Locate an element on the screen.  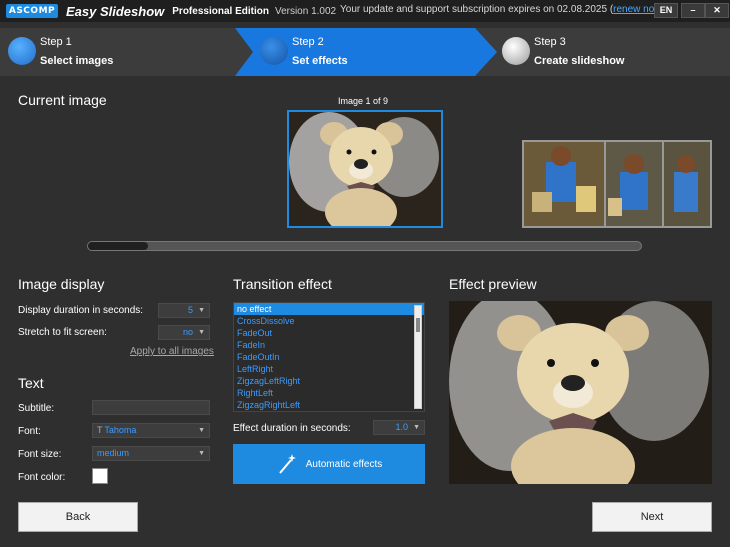
duration-dropdown: 5 ▼ is located at coordinates (184, 310).